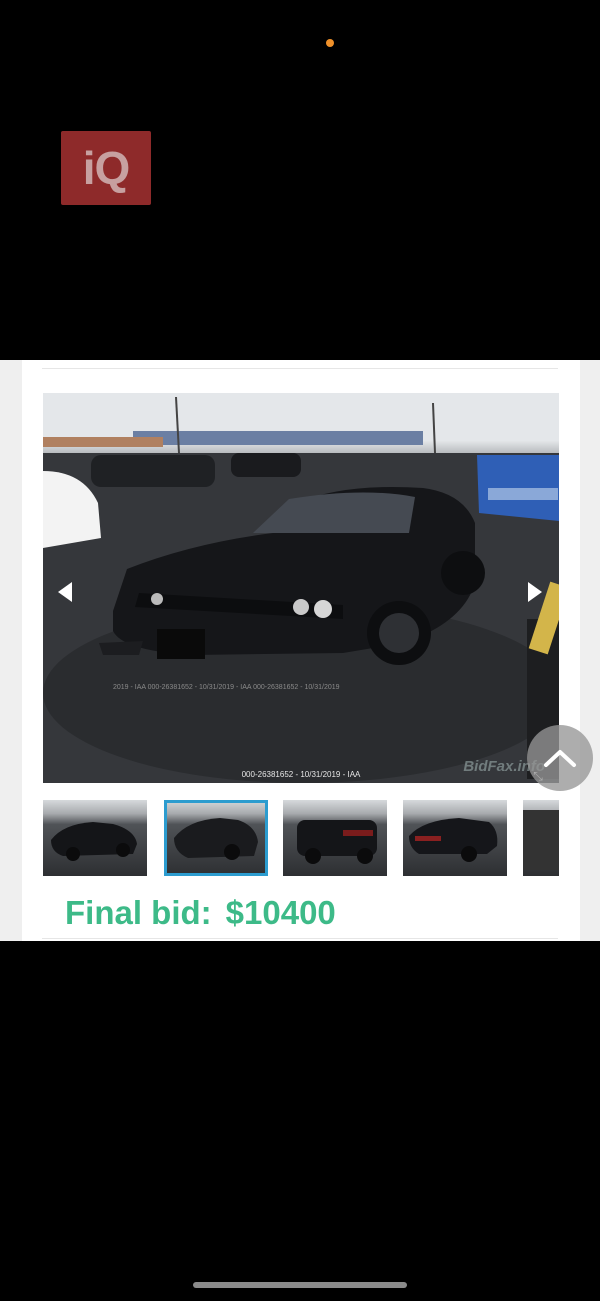 This screenshot has width=600, height=1301. Describe the element at coordinates (280, 912) in the screenshot. I see `final-bid-value: $10400` at that location.